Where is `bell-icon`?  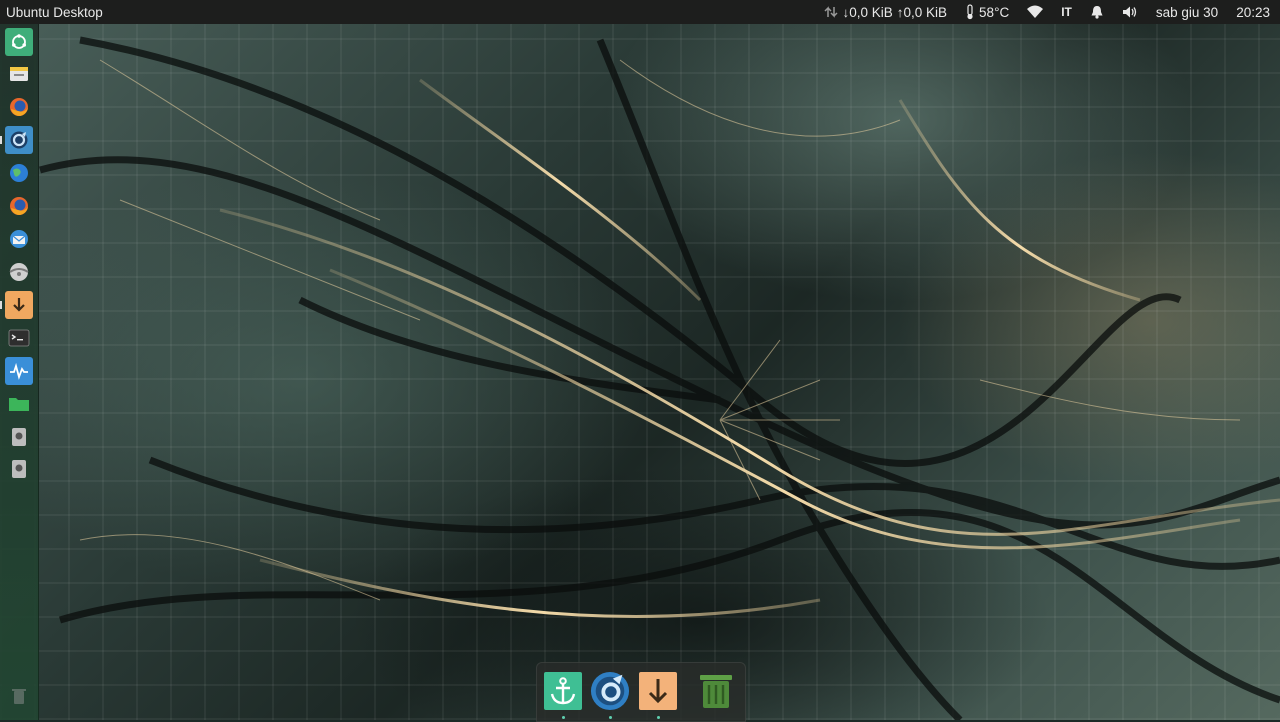
bell-icon is located at coordinates (1097, 12).